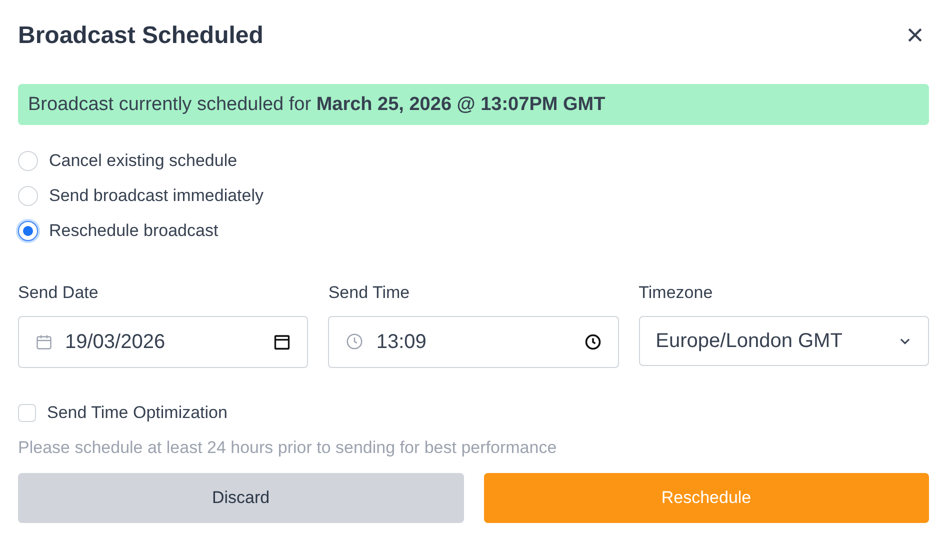 The image size is (947, 559). What do you see at coordinates (402, 342) in the screenshot?
I see `field-value: 13:09` at bounding box center [402, 342].